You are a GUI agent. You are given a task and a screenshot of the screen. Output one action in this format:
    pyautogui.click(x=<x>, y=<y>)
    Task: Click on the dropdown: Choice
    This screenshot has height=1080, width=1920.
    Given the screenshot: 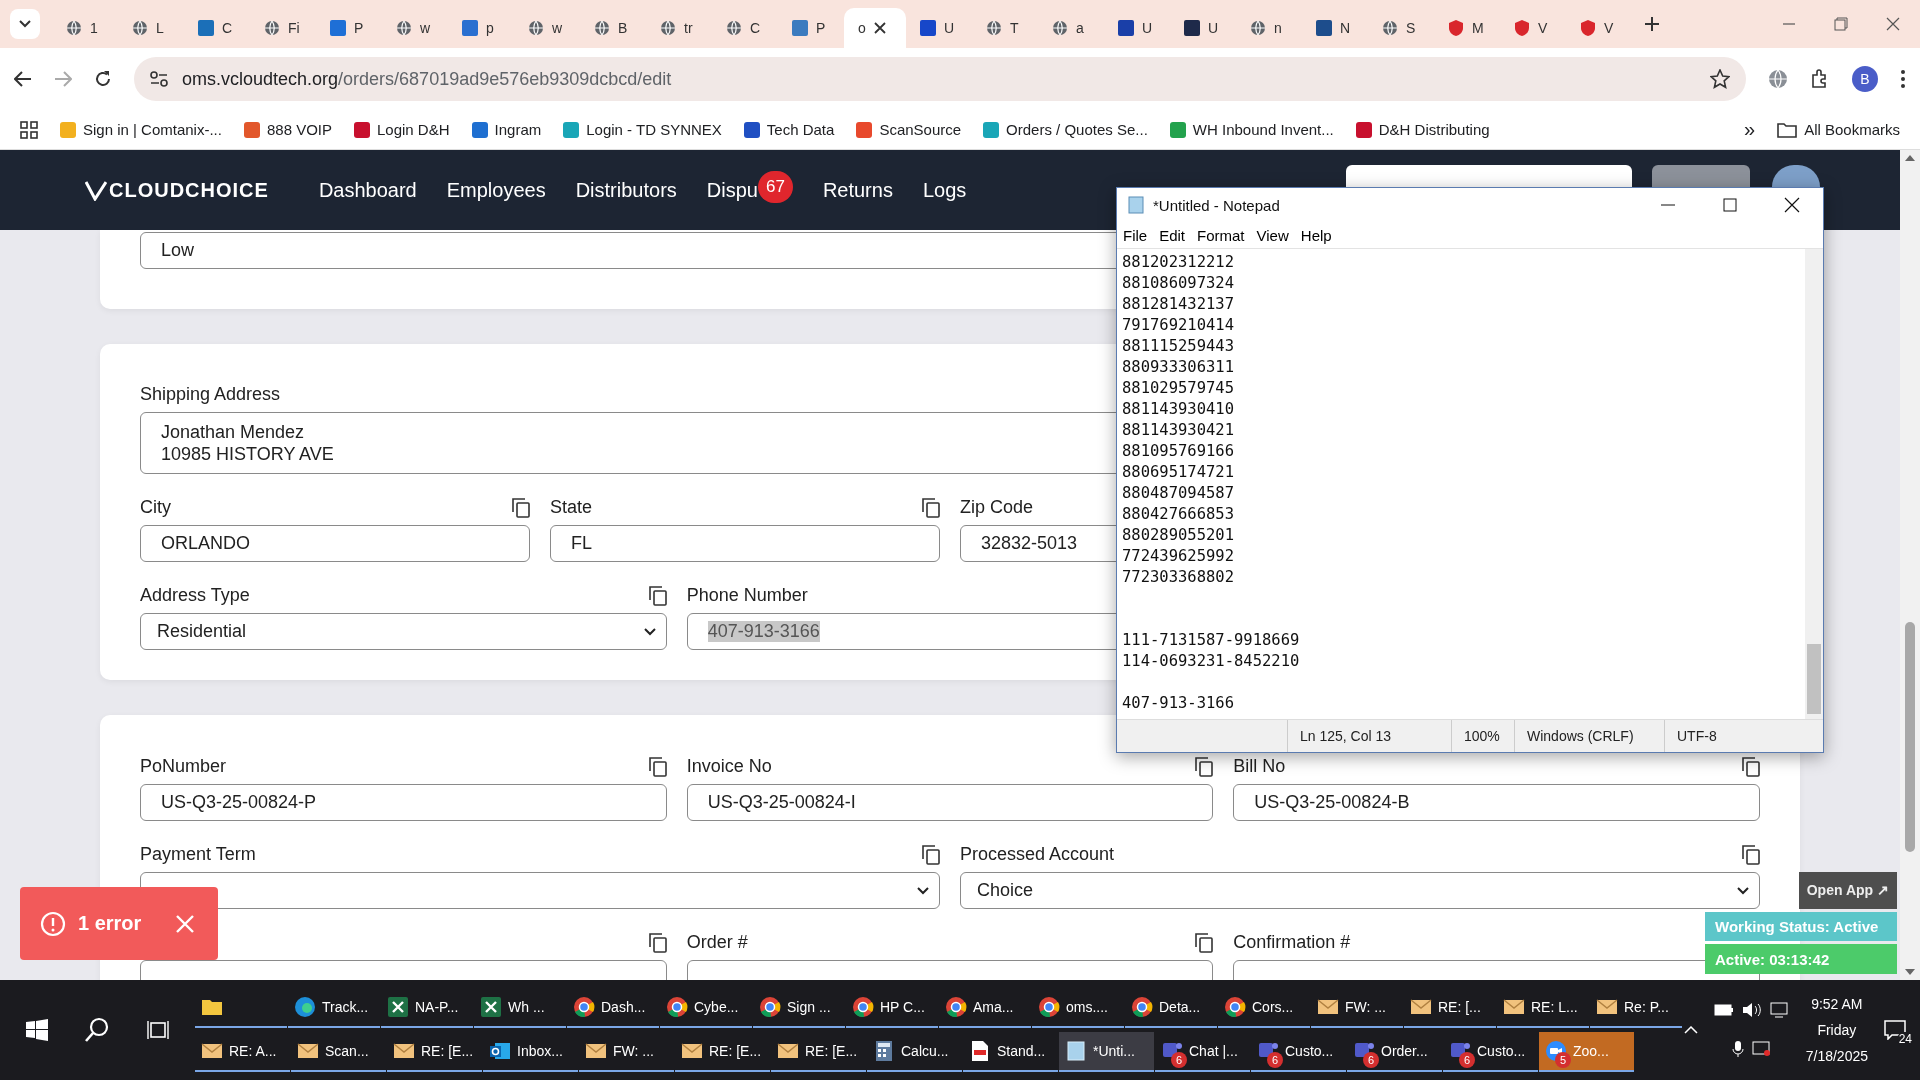 What is the action you would take?
    pyautogui.click(x=1360, y=890)
    